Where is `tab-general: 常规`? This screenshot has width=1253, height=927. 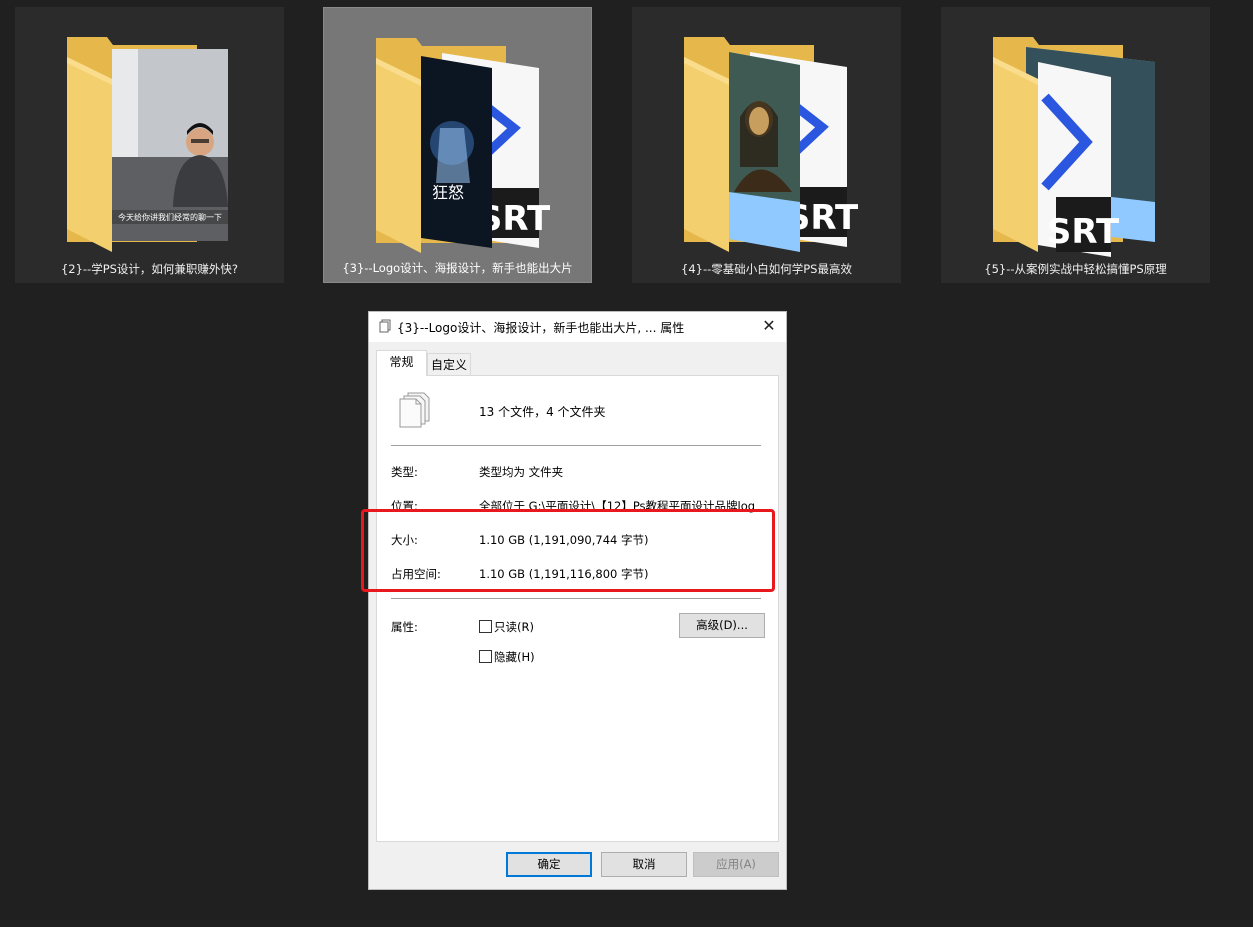 tab-general: 常规 is located at coordinates (401, 363).